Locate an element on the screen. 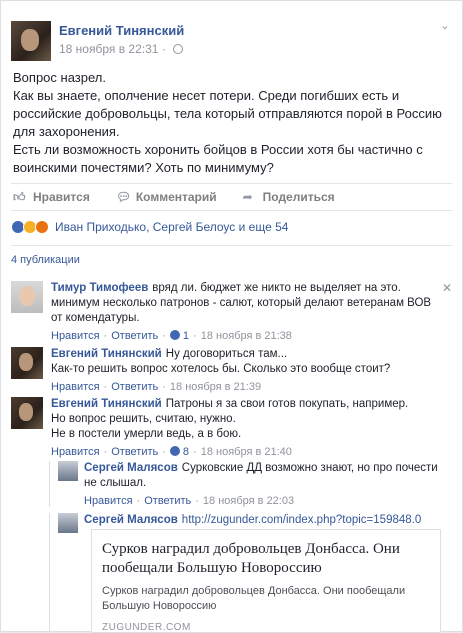 Image resolution: width=463 pixels, height=633 pixels. reply-time: 18 ноября в 22:03 is located at coordinates (248, 501).